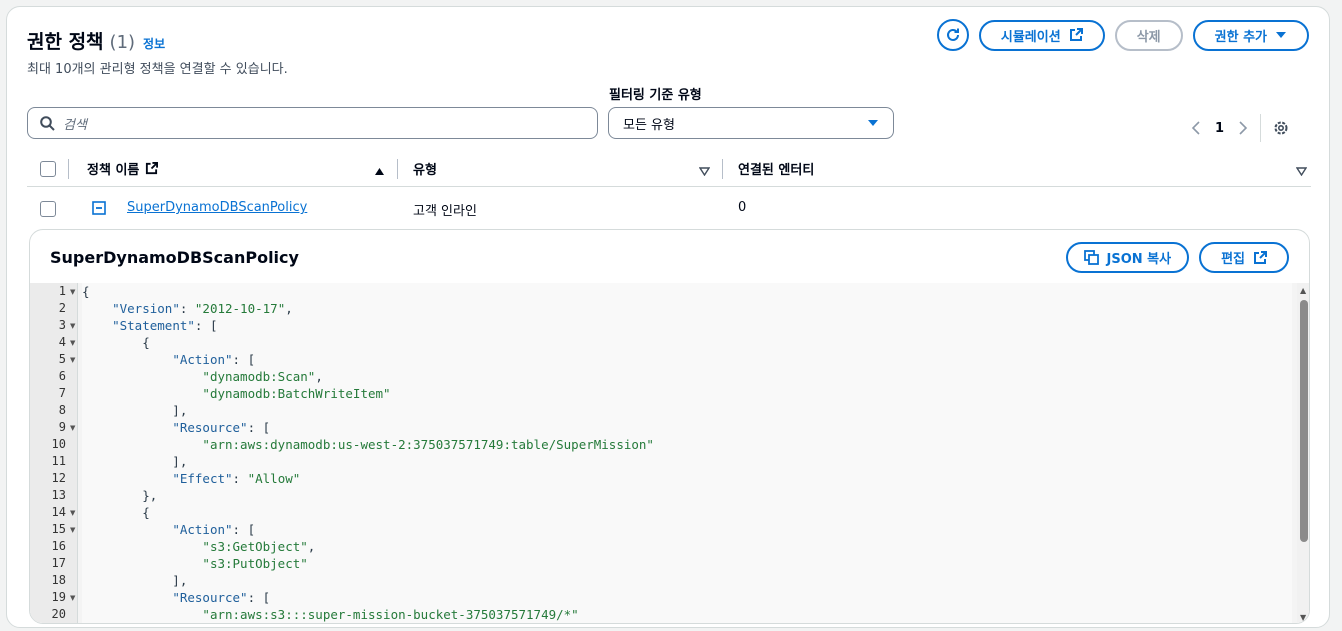  What do you see at coordinates (174, 257) in the screenshot?
I see `policy-detail-title: SuperDynamoDBScanPolicy` at bounding box center [174, 257].